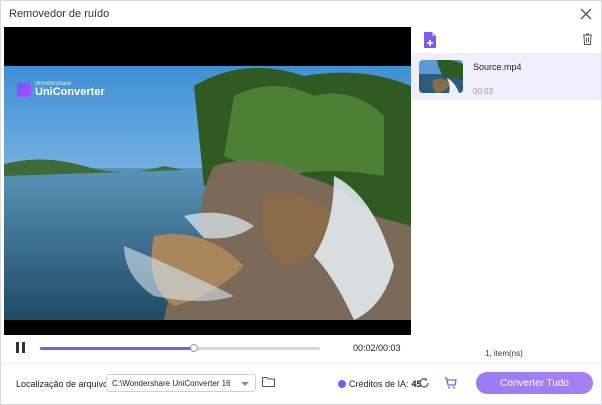  Describe the element at coordinates (245, 384) in the screenshot. I see `chevron-down-icon` at that location.